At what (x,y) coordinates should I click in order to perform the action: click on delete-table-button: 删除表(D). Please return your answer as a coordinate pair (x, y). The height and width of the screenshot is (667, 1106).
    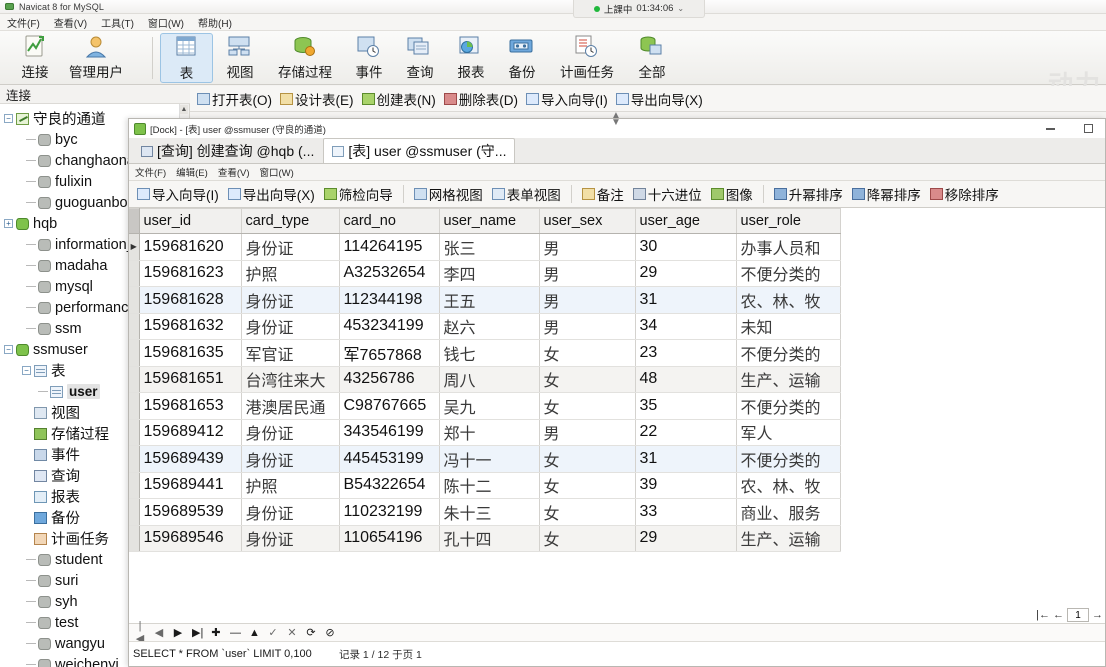
    Looking at the image, I should click on (481, 99).